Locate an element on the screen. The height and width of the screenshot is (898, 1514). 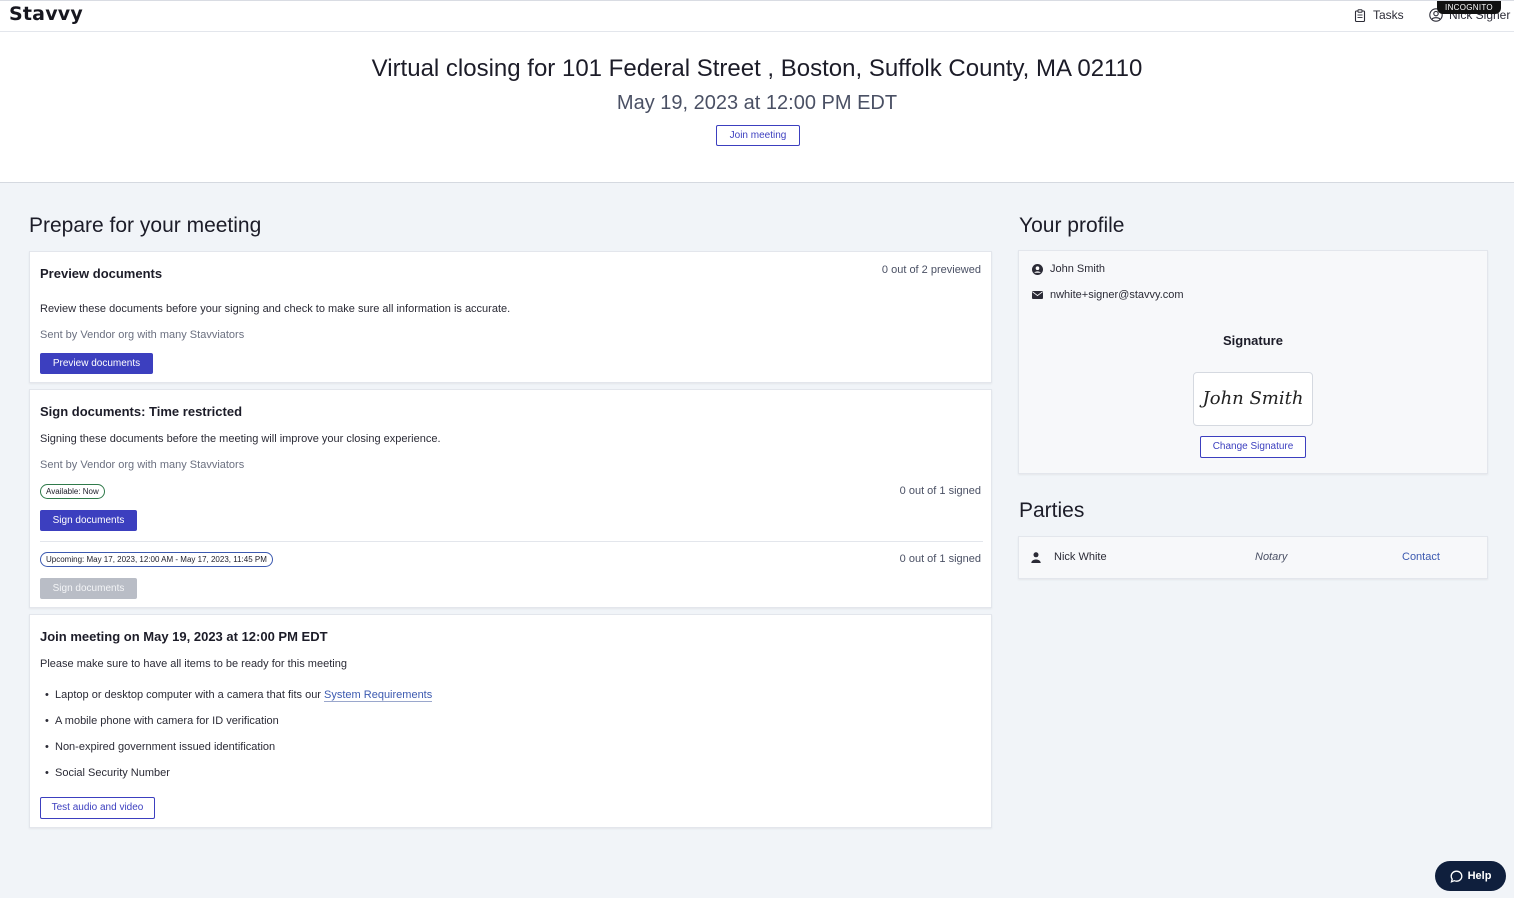
preview-documents-button: Preview documents is located at coordinates (96, 363).